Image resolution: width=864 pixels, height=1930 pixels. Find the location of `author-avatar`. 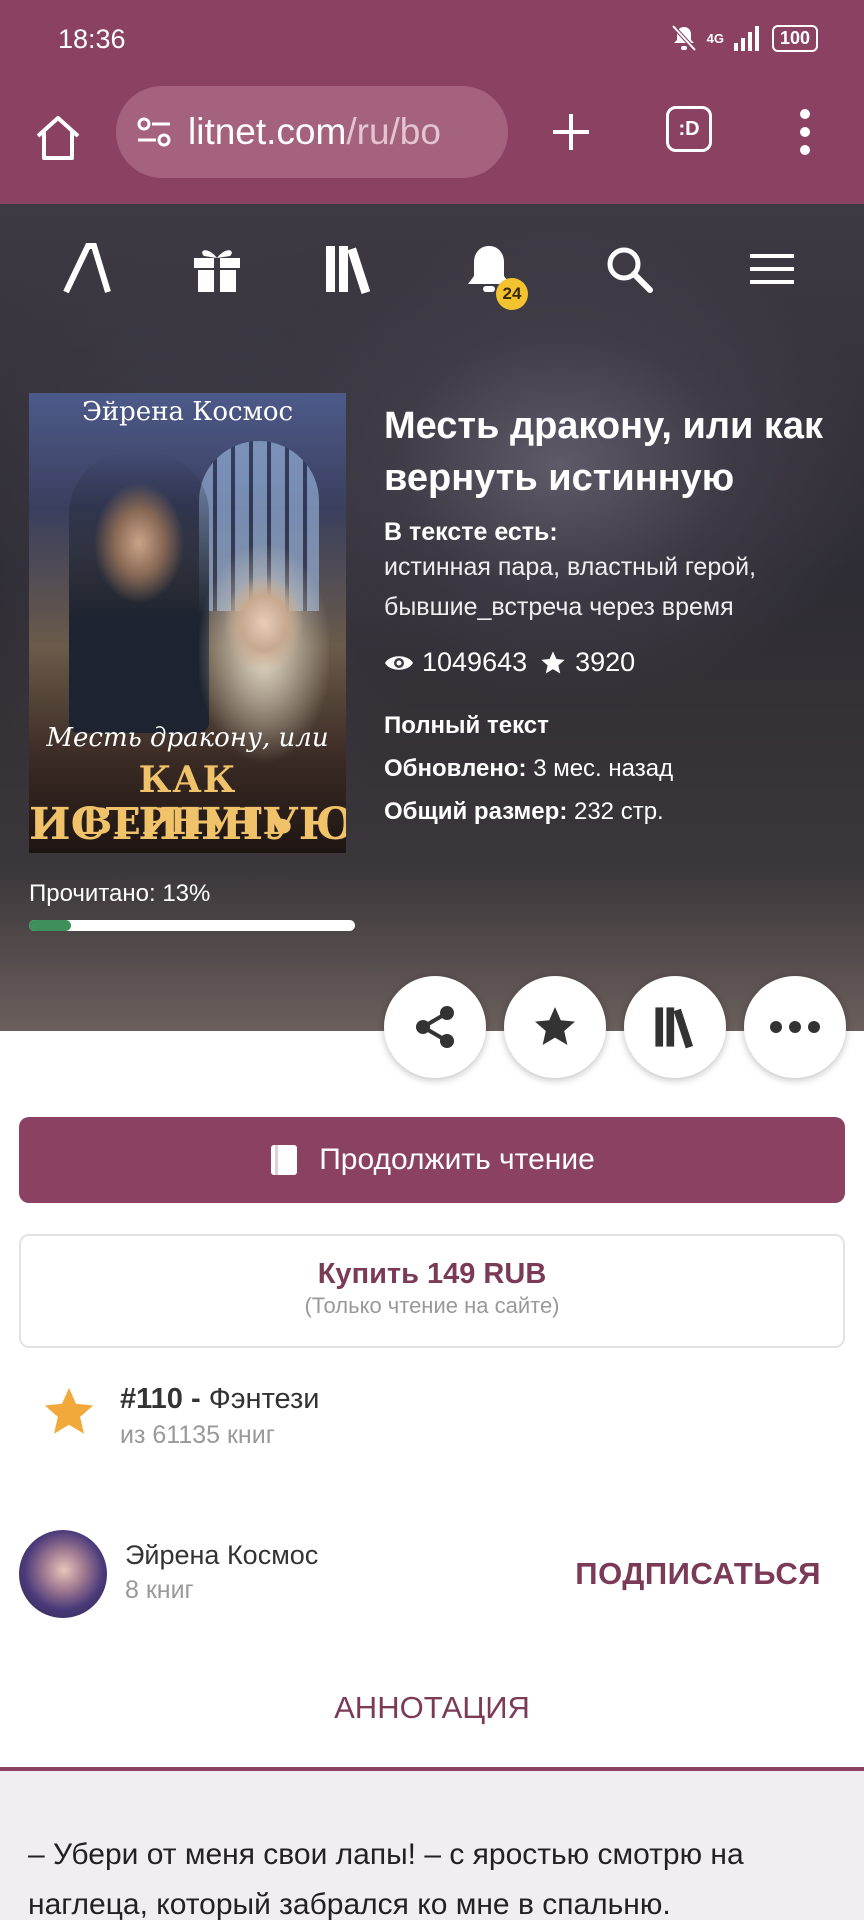

author-avatar is located at coordinates (63, 1574).